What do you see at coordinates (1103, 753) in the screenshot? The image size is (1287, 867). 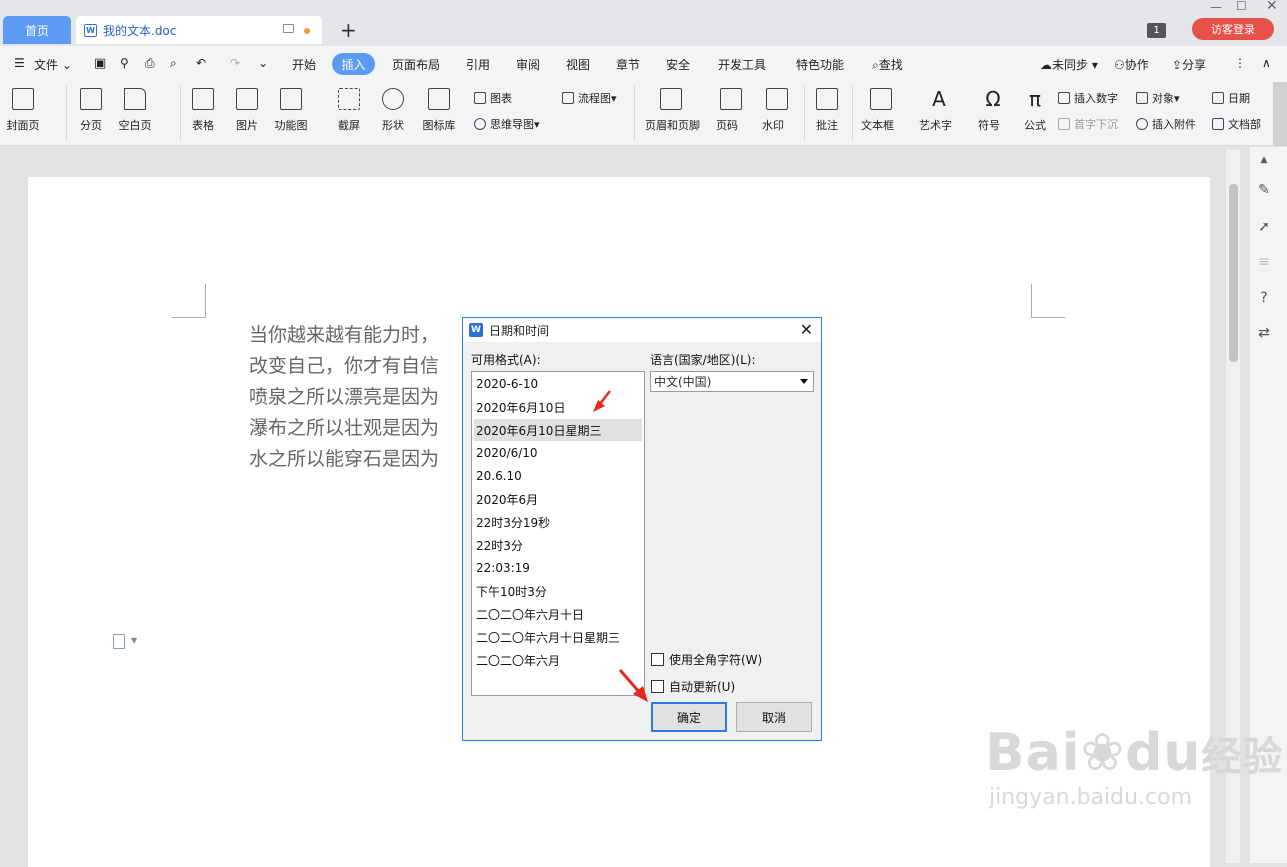 I see `paw-icon: ❀` at bounding box center [1103, 753].